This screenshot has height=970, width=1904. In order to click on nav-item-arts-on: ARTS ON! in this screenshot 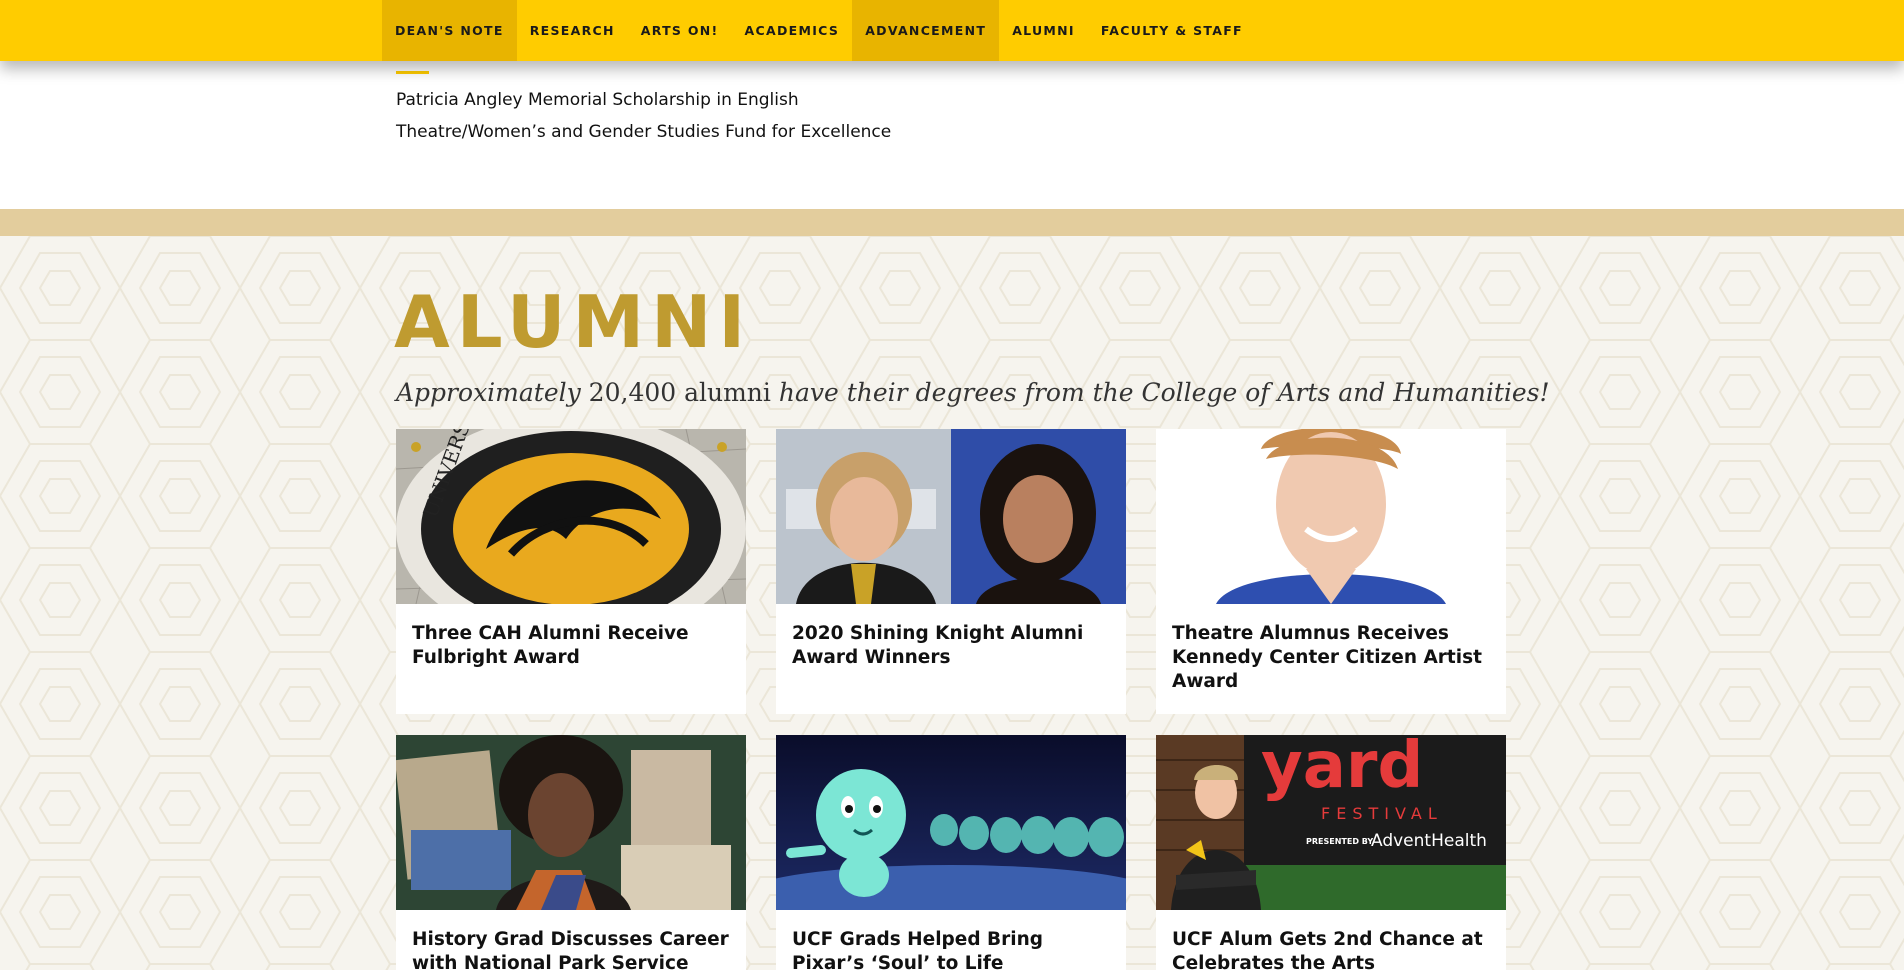, I will do `click(680, 30)`.